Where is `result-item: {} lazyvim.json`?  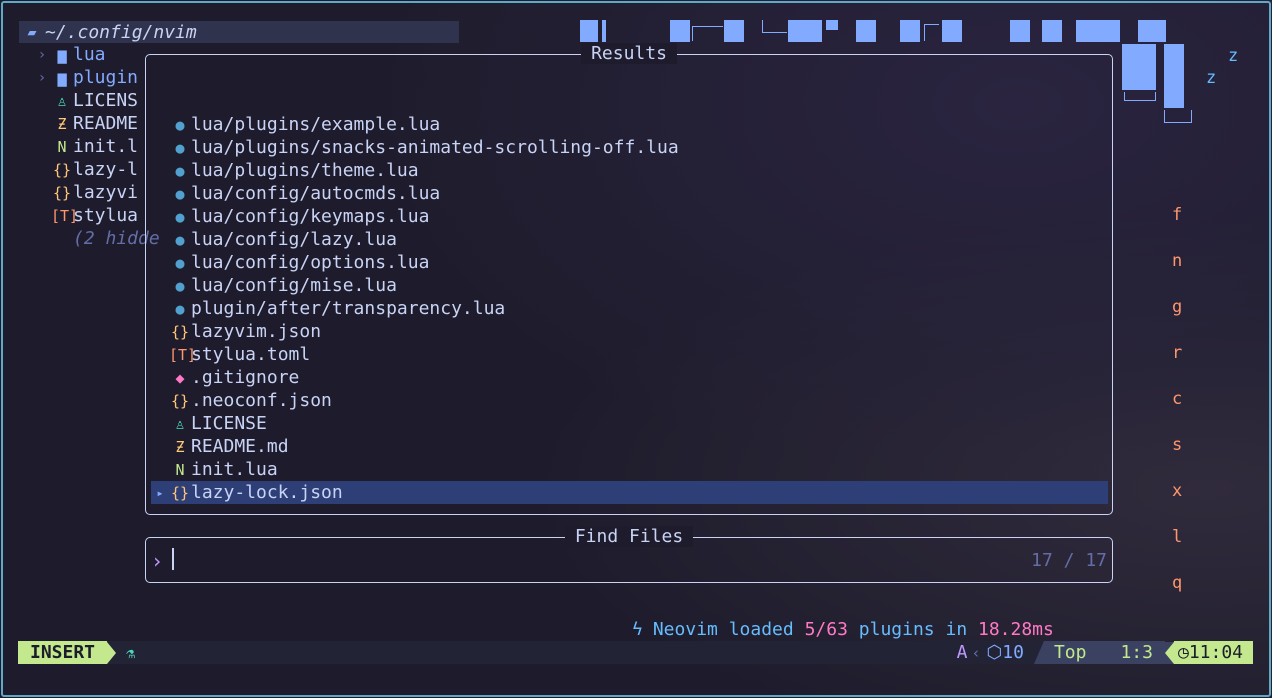 result-item: {} lazyvim.json is located at coordinates (629, 331).